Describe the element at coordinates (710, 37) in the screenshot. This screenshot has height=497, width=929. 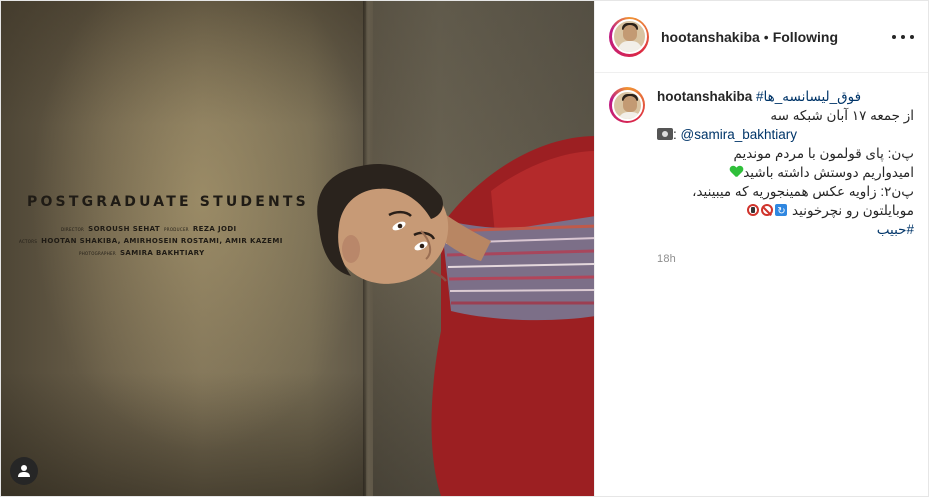
I see `header-username: hootanshakiba` at that location.